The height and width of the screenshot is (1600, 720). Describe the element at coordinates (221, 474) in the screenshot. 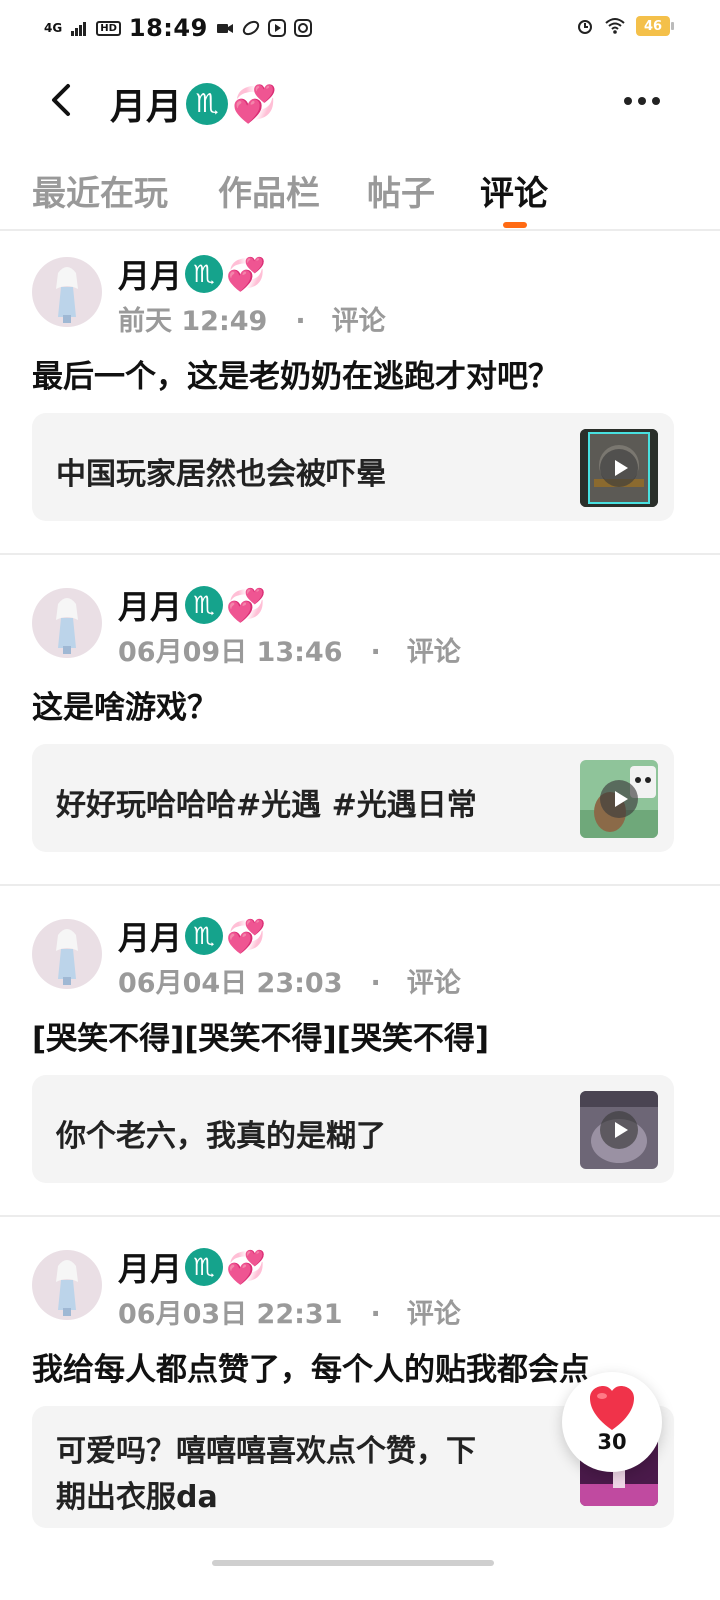

I see `quoted-post-title: 中国玩家居然也会被吓晕` at that location.